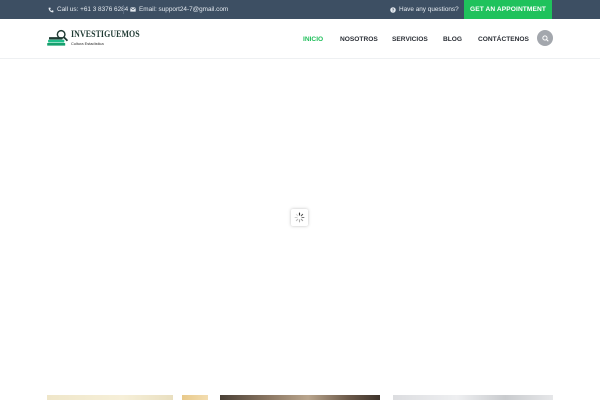 Image resolution: width=600 pixels, height=400 pixels. I want to click on phone-text: Call us: +61 3 8376 6284, so click(93, 9).